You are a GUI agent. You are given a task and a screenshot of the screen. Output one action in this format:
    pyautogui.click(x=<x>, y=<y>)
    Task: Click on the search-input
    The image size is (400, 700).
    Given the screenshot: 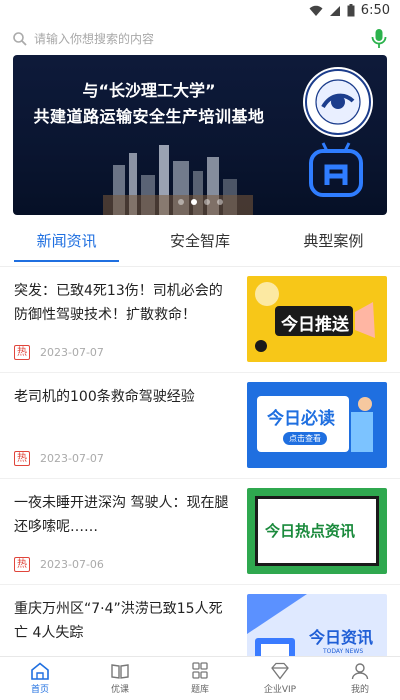 What is the action you would take?
    pyautogui.click(x=202, y=39)
    